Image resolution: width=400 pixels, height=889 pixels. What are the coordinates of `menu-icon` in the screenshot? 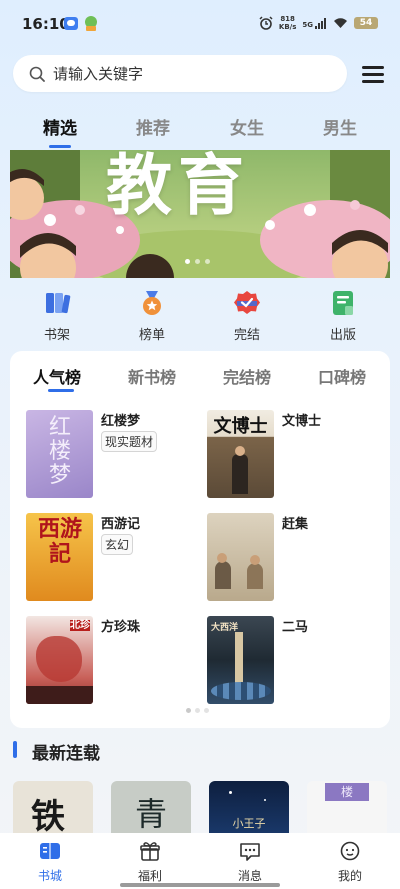 It's located at (373, 74).